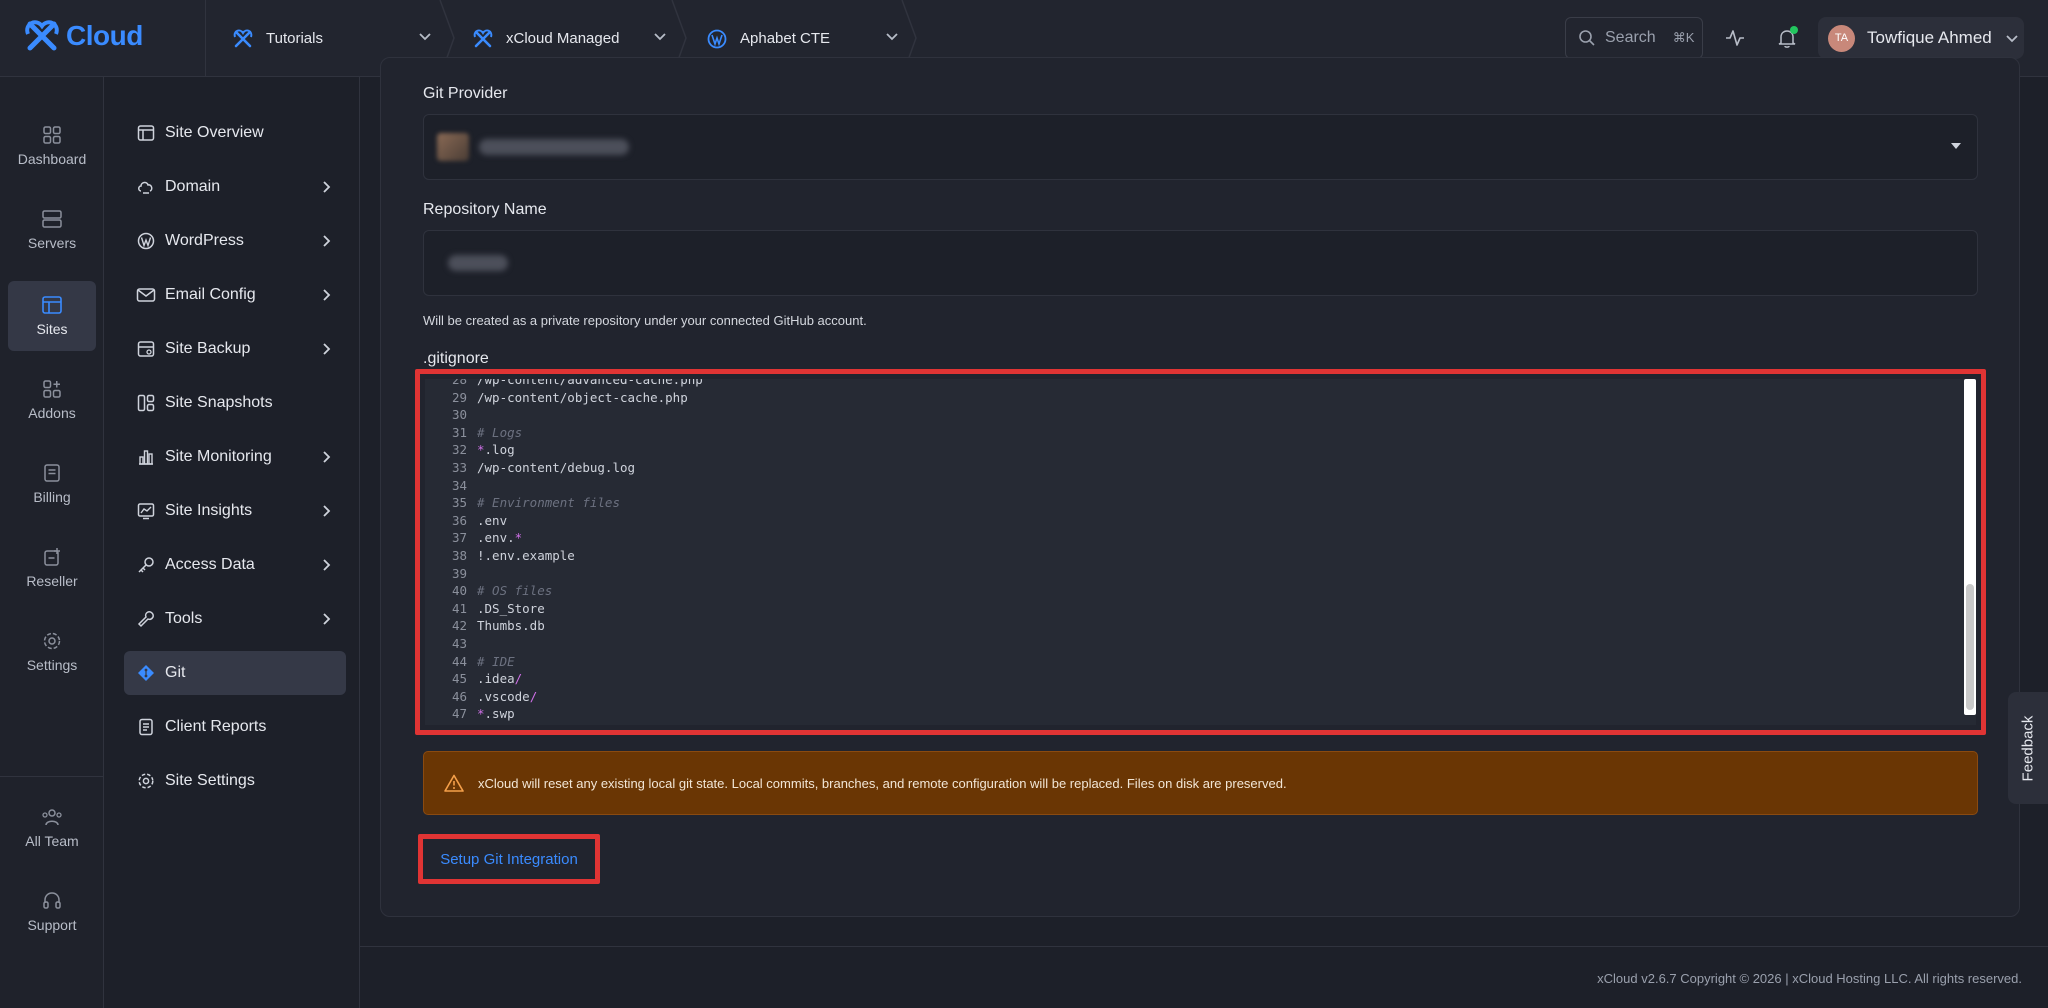  What do you see at coordinates (563, 38) in the screenshot?
I see `breadcrumb-label: xCloud Managed` at bounding box center [563, 38].